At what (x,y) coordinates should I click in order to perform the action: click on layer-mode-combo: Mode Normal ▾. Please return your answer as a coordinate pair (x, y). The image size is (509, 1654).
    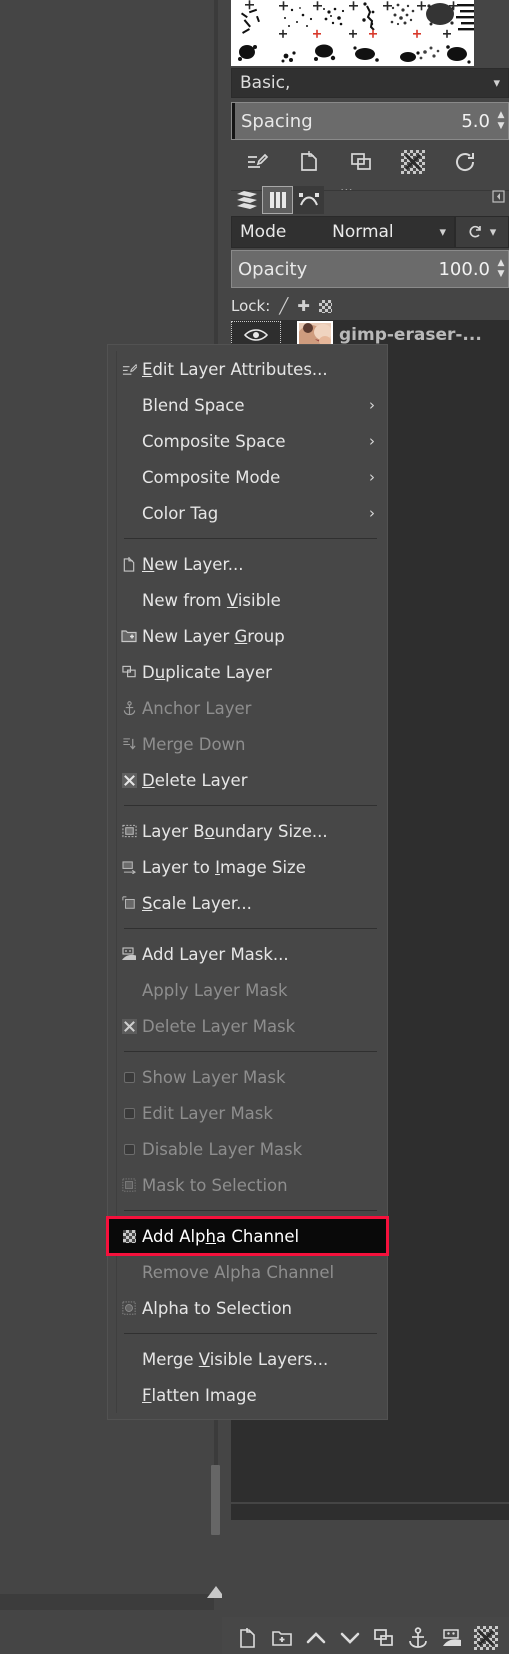
    Looking at the image, I should click on (343, 232).